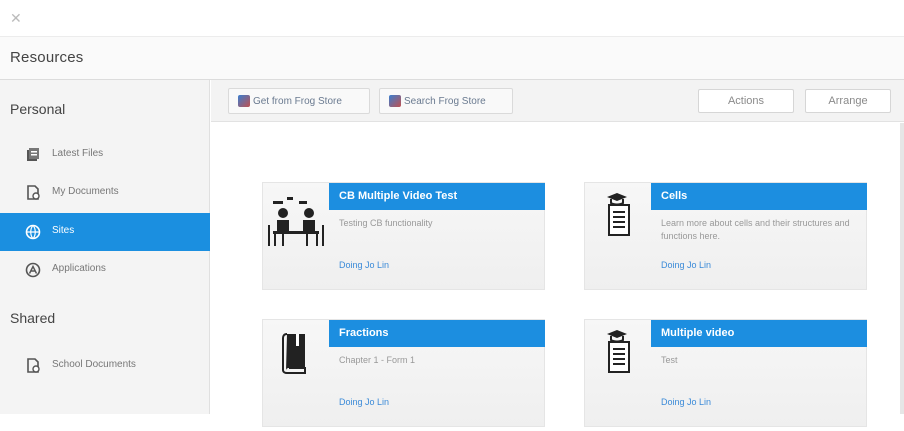 The height and width of the screenshot is (431, 904). I want to click on sidebar-item-label: My Documents, so click(85, 191).